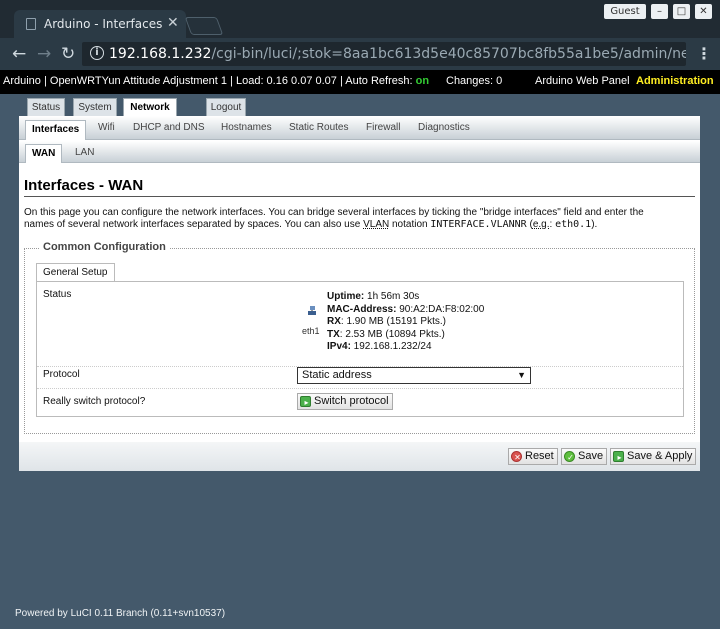 The image size is (720, 629). I want to click on minimize-icon: –, so click(659, 11).